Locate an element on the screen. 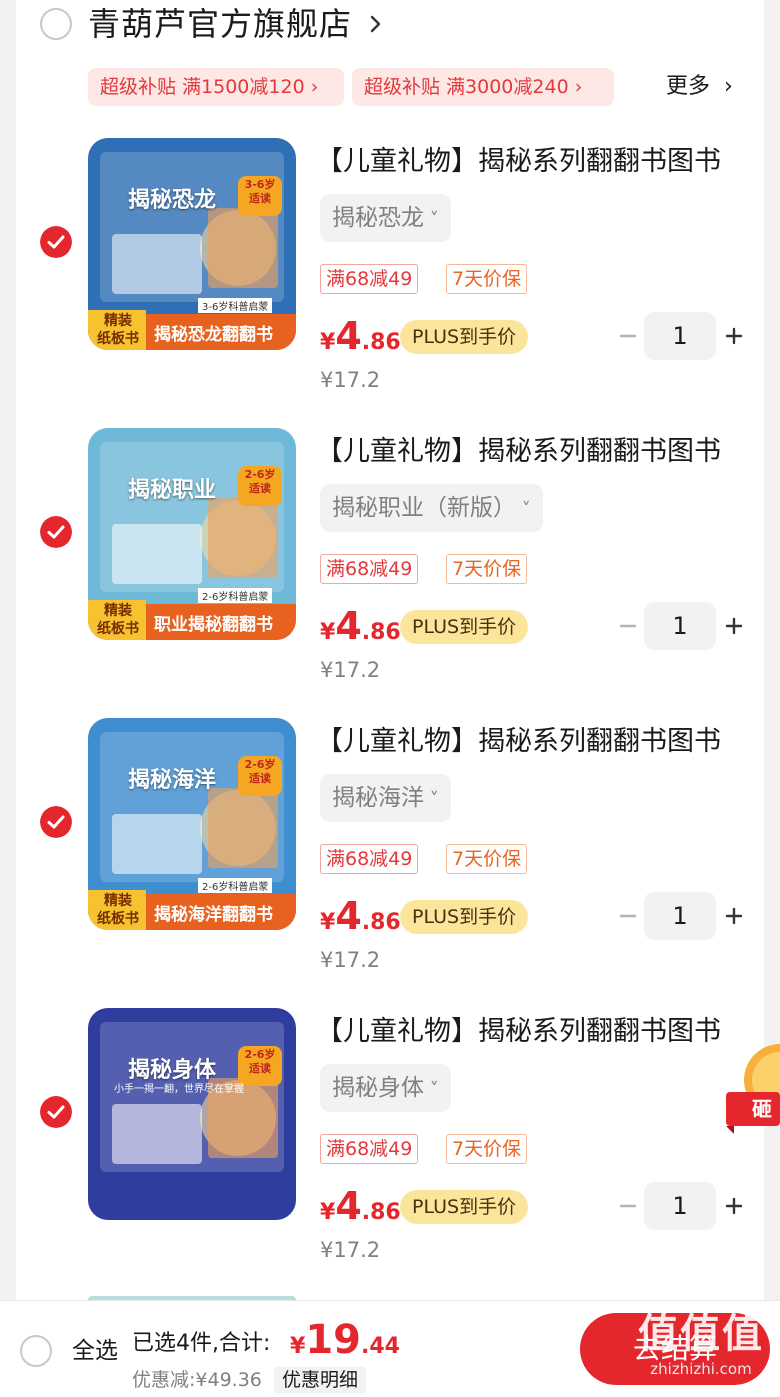 The width and height of the screenshot is (780, 1397). checkout-bar: 全选 已选4件,合计: ¥19.44 优惠减:¥49.36 优惠明细 去结算 is located at coordinates (390, 1348).